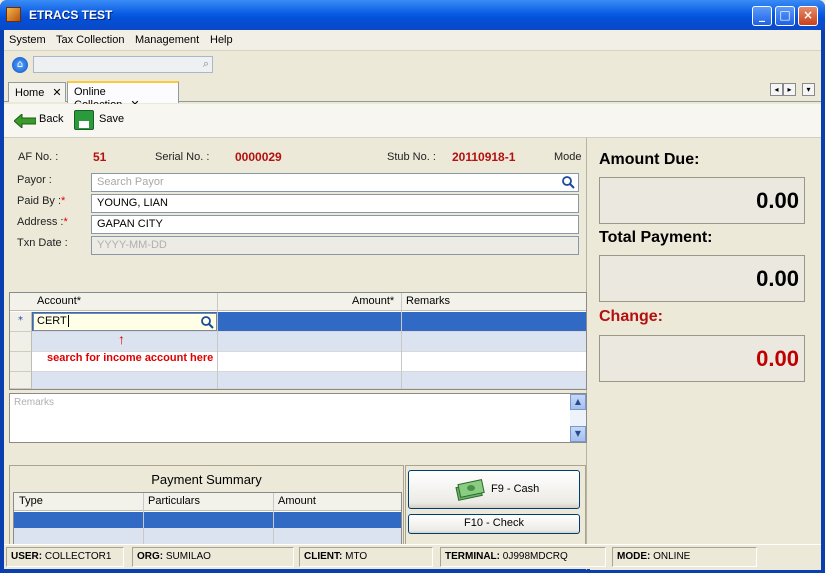  What do you see at coordinates (123, 64) in the screenshot?
I see `address-input: ⌕` at bounding box center [123, 64].